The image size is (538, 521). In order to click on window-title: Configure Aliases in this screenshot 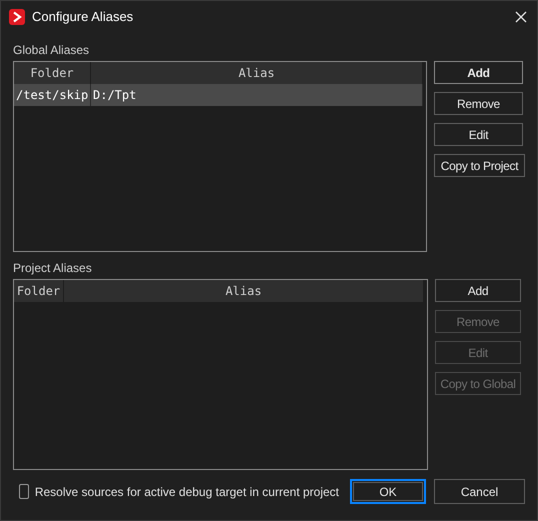, I will do `click(83, 17)`.